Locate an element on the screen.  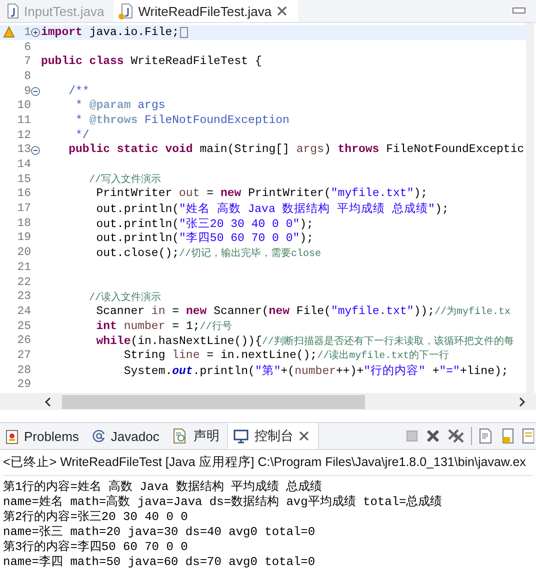
clipboard-icon is located at coordinates (12, 436).